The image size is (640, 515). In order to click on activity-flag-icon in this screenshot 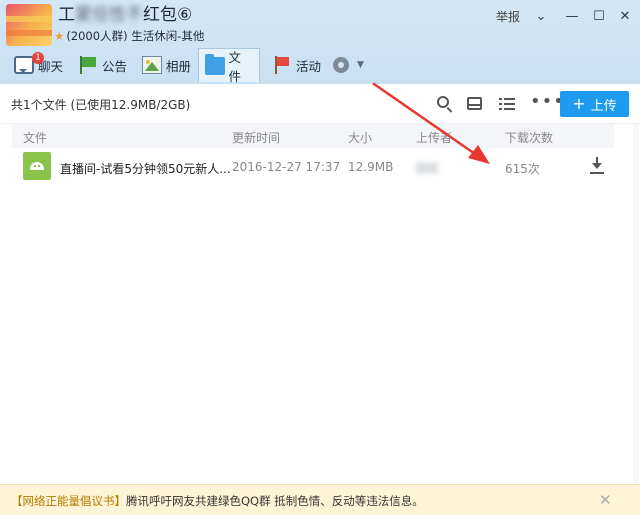, I will do `click(282, 65)`.